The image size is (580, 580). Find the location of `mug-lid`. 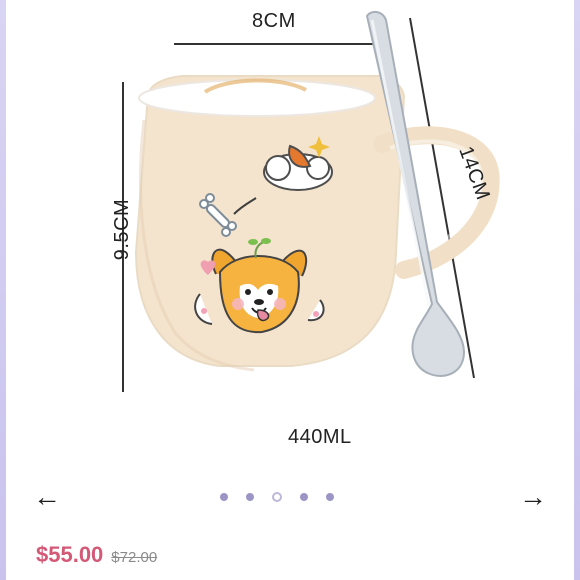

mug-lid is located at coordinates (257, 98).